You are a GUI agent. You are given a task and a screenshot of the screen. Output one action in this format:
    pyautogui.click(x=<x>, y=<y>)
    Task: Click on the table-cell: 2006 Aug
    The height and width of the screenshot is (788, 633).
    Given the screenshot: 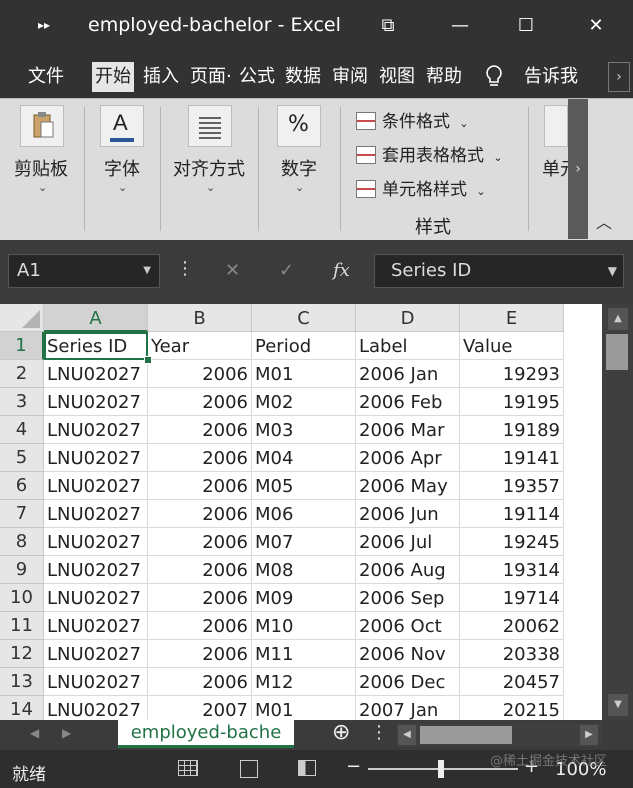 What is the action you would take?
    pyautogui.click(x=408, y=570)
    